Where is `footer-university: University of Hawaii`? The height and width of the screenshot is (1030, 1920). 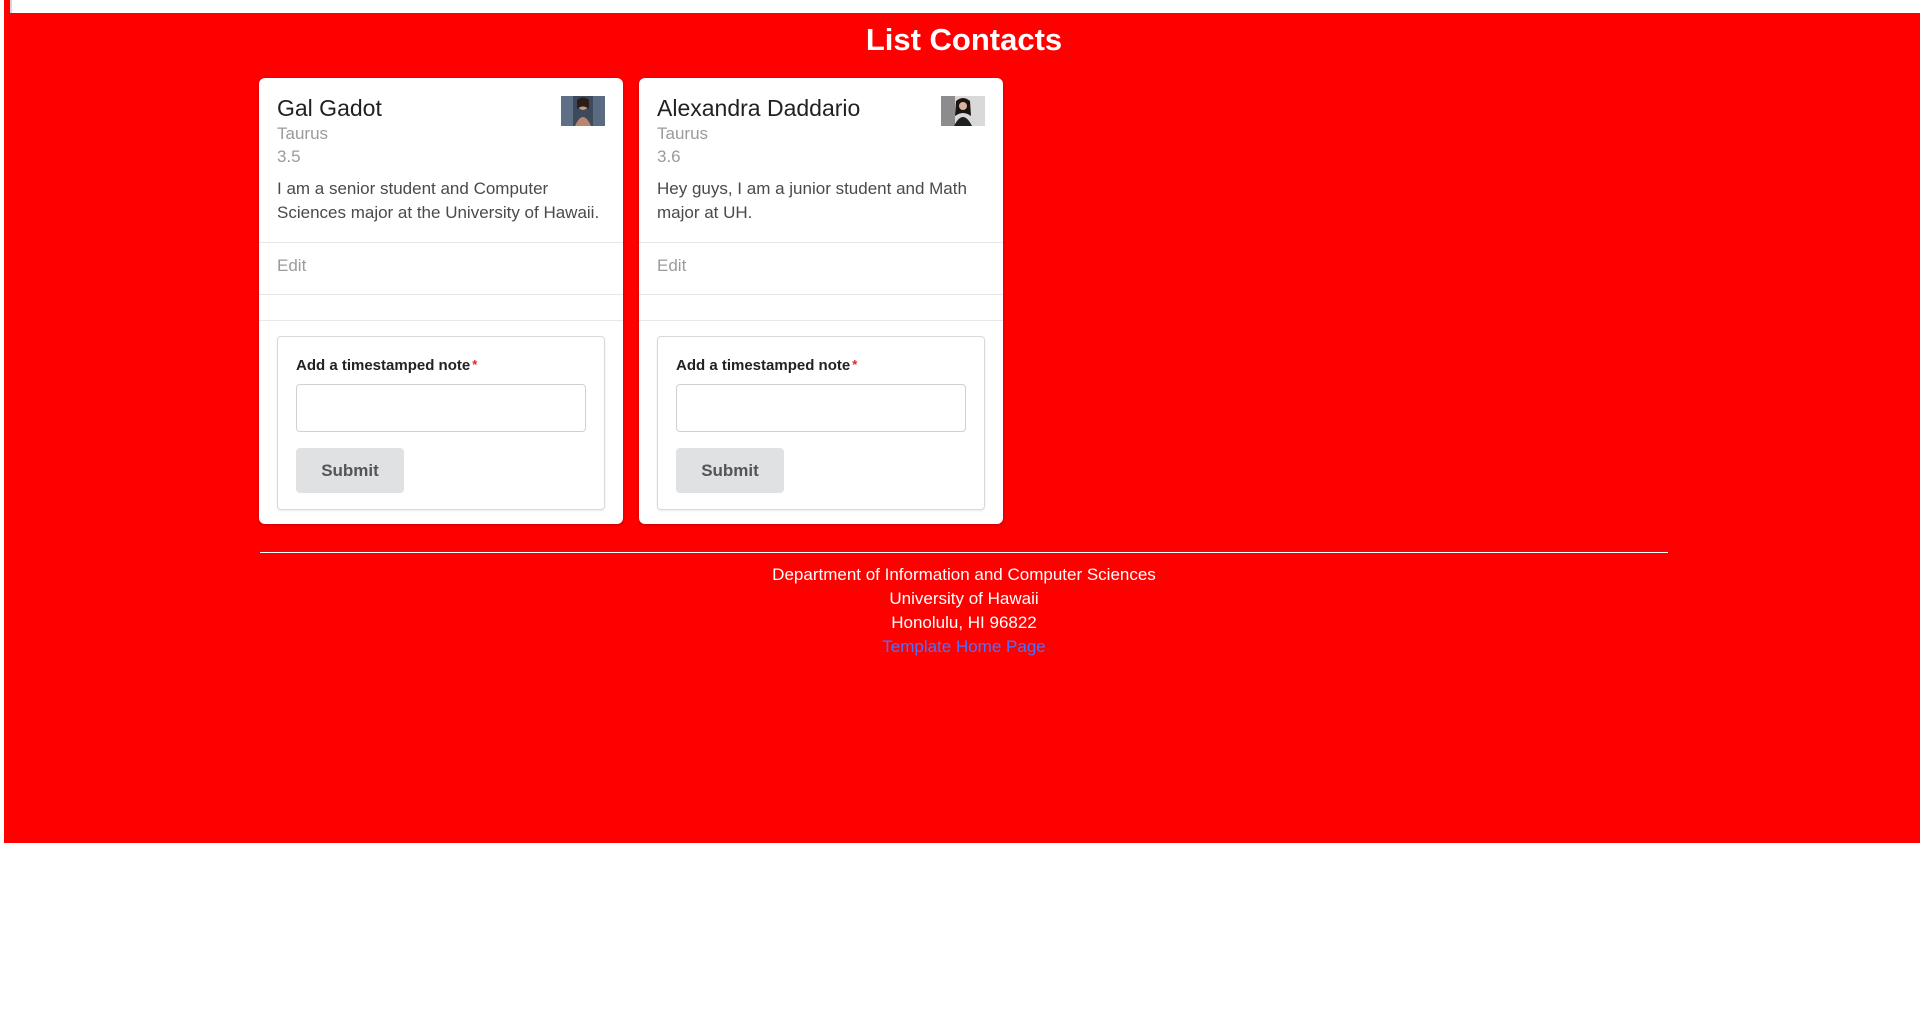 footer-university: University of Hawaii is located at coordinates (964, 598).